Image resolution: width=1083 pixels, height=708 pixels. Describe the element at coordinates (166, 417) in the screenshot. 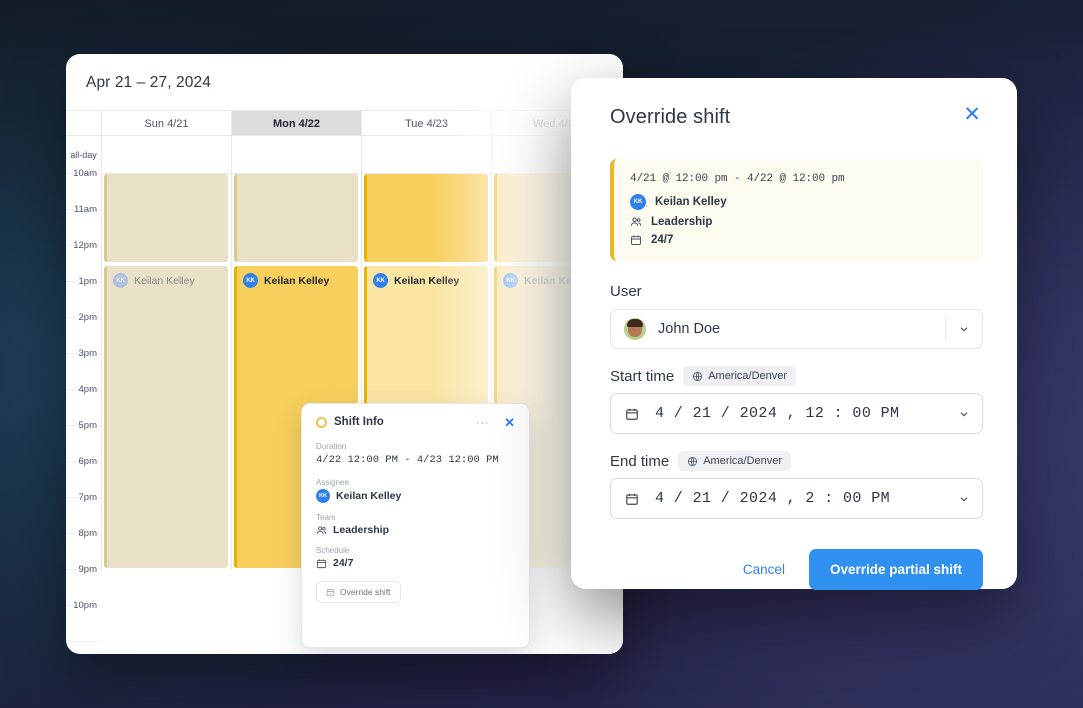

I see `shift-block: KK Keilan Kelley` at that location.